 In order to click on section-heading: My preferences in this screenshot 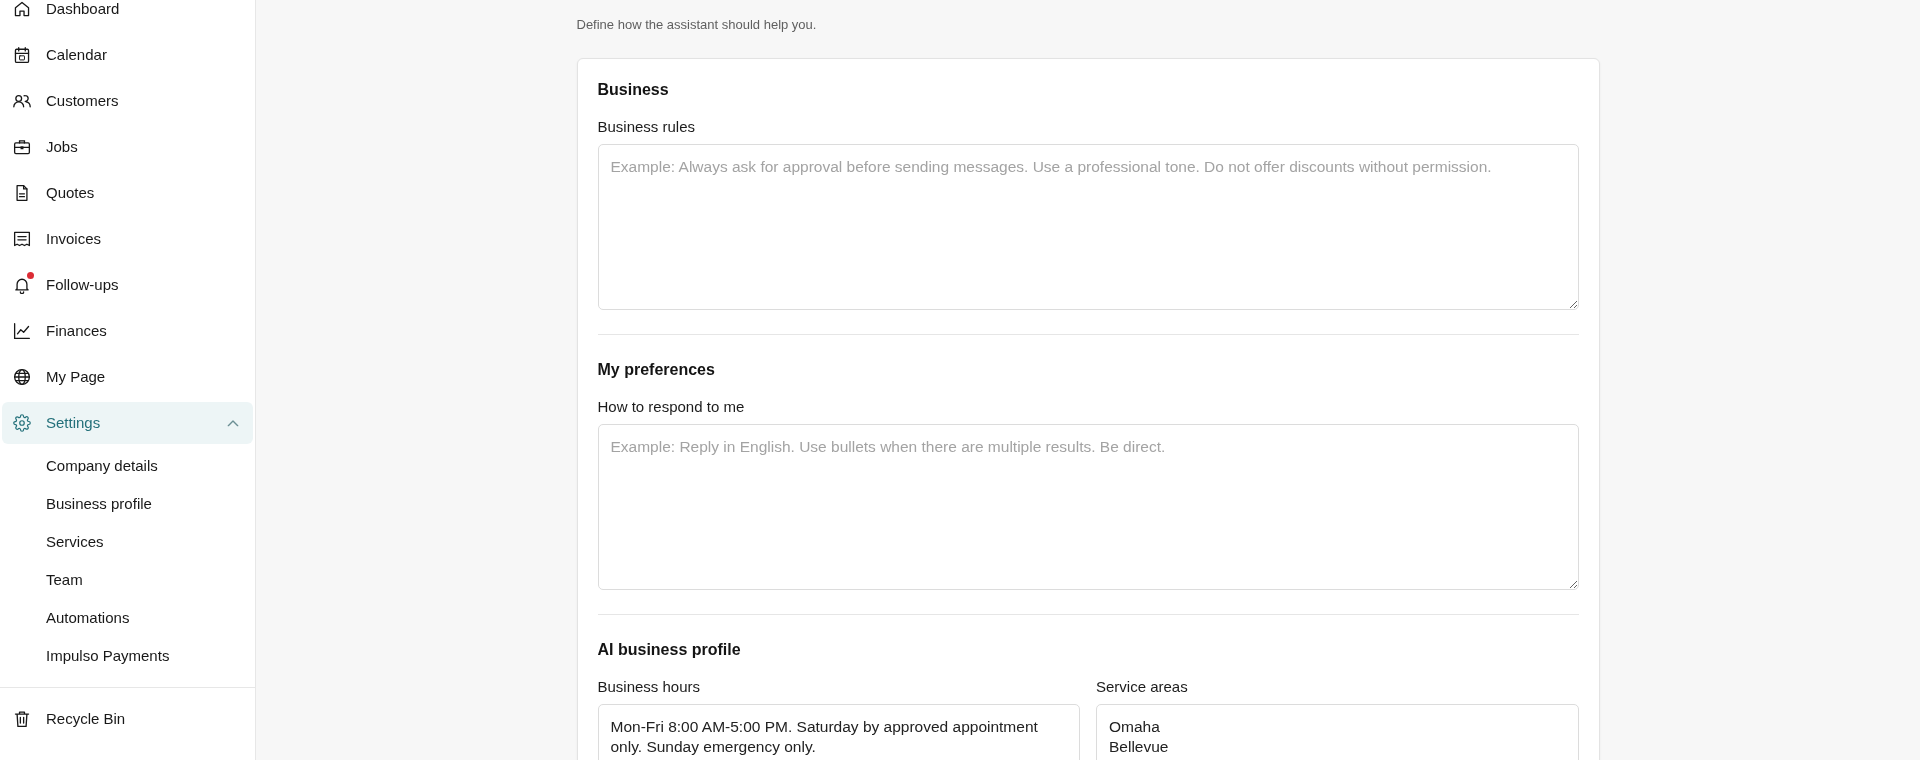, I will do `click(656, 370)`.